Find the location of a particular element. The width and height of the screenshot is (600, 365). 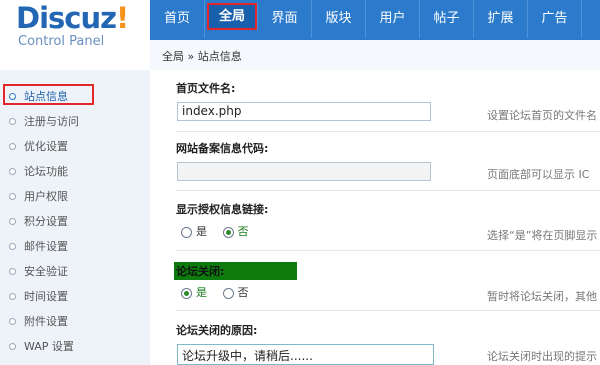

sidebar-item-label: WAP 设置 is located at coordinates (49, 346).